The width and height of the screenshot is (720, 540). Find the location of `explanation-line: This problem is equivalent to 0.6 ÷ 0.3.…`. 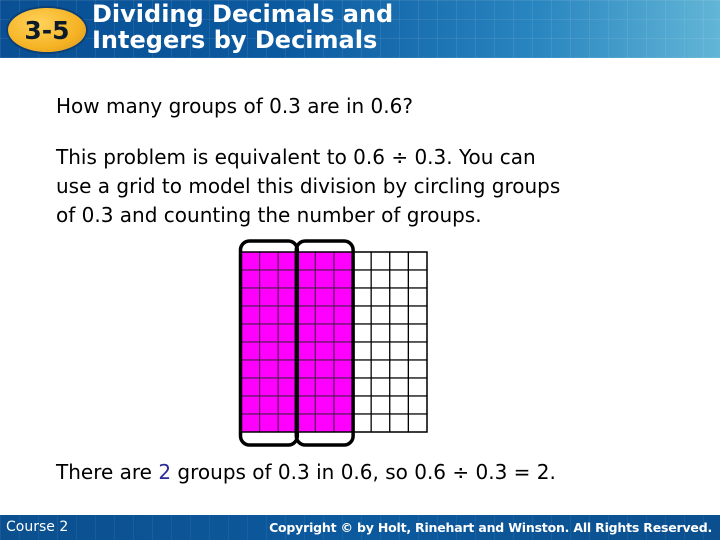

explanation-line: This problem is equivalent to 0.6 ÷ 0.3.… is located at coordinates (296, 157).